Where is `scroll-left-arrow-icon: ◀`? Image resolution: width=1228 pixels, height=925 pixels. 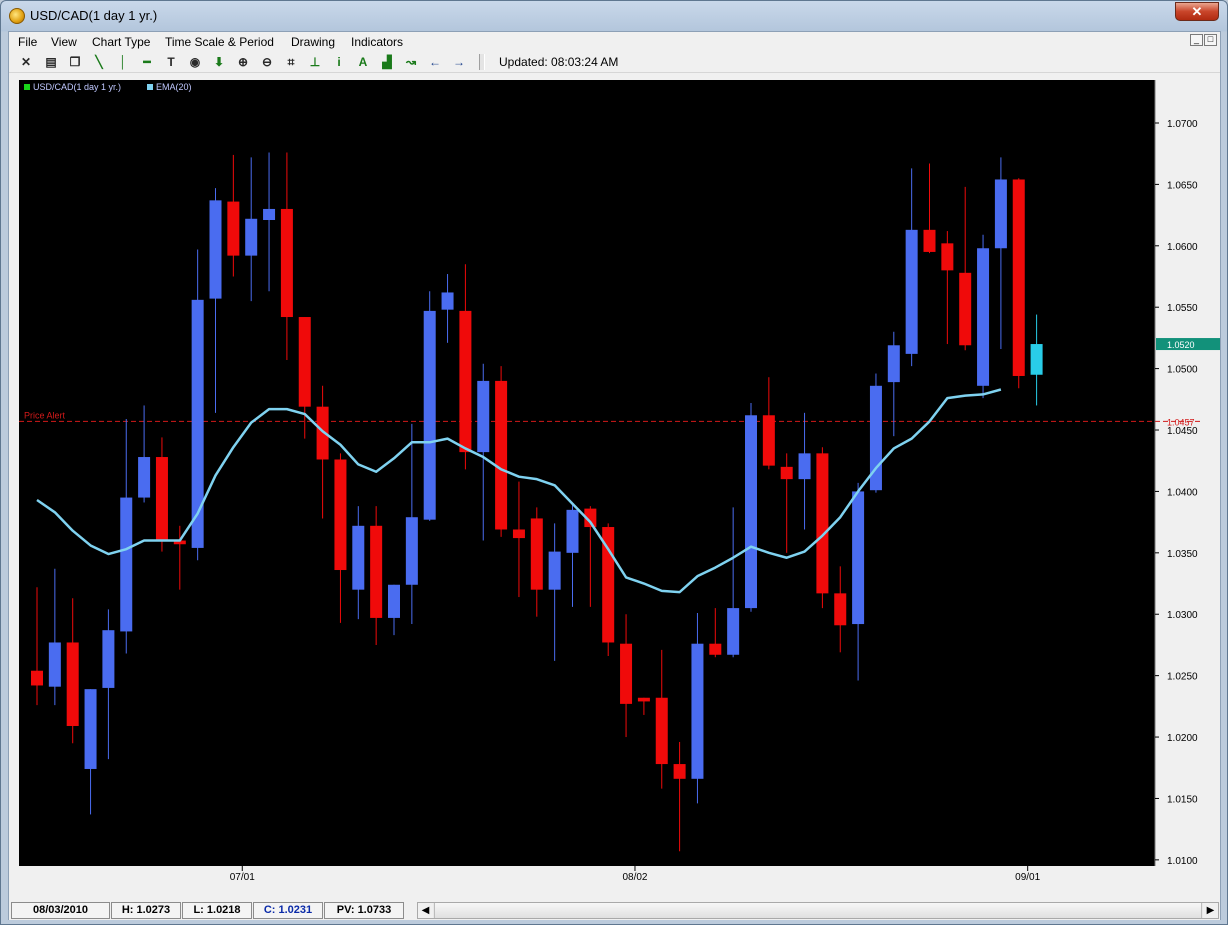 scroll-left-arrow-icon: ◀ is located at coordinates (425, 910).